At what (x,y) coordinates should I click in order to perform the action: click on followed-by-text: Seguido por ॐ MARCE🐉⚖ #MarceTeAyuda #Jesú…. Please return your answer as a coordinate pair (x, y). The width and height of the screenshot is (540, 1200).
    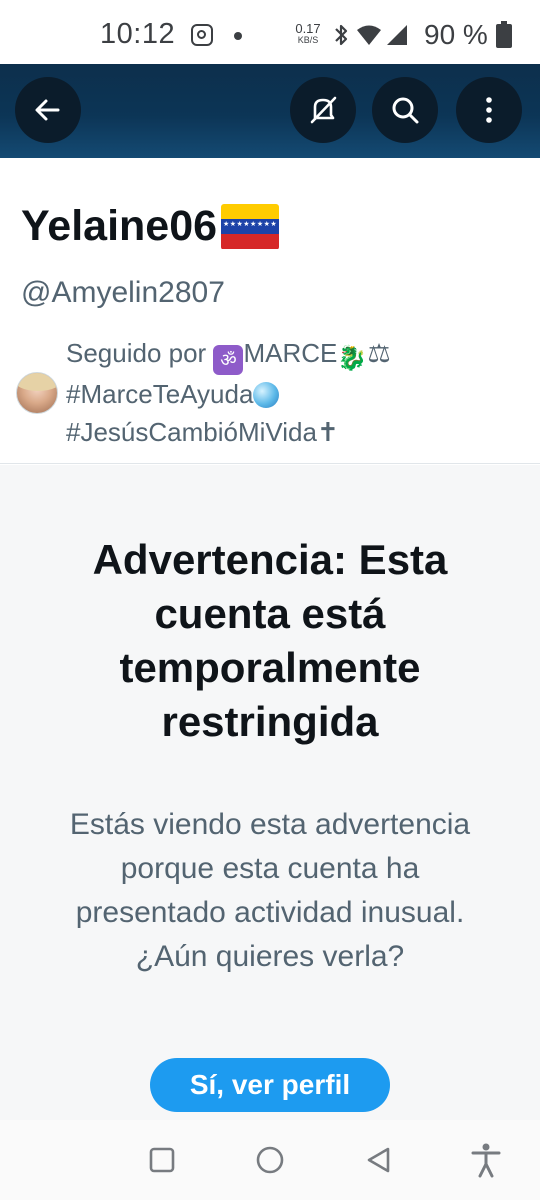
    Looking at the image, I should click on (296, 392).